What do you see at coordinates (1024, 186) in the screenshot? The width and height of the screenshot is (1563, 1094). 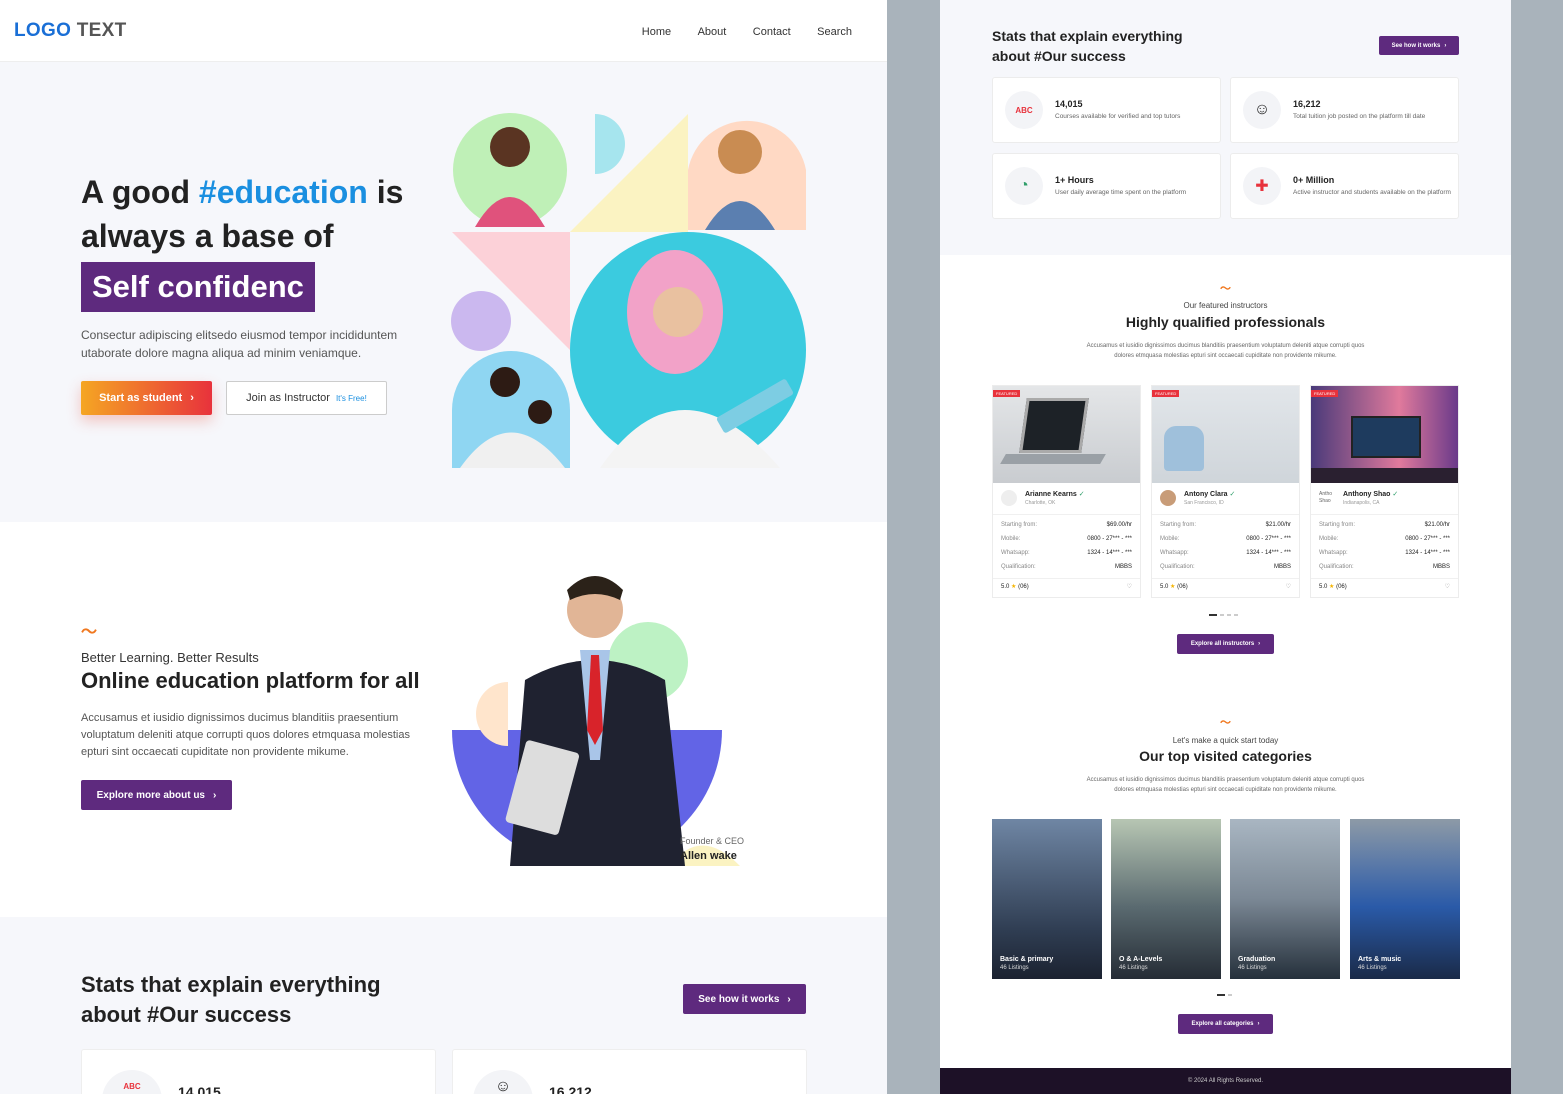 I see `clock-icon: ◔` at bounding box center [1024, 186].